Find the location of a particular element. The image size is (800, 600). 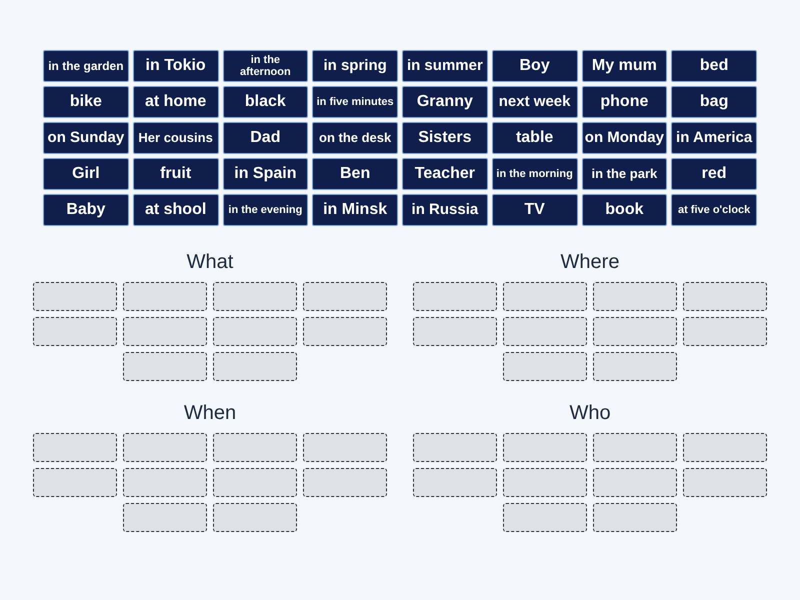

word-tile: in five minutes is located at coordinates (355, 102).